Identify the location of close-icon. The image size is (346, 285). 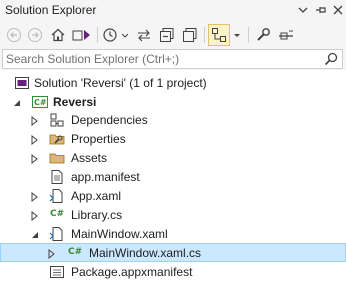
(338, 10).